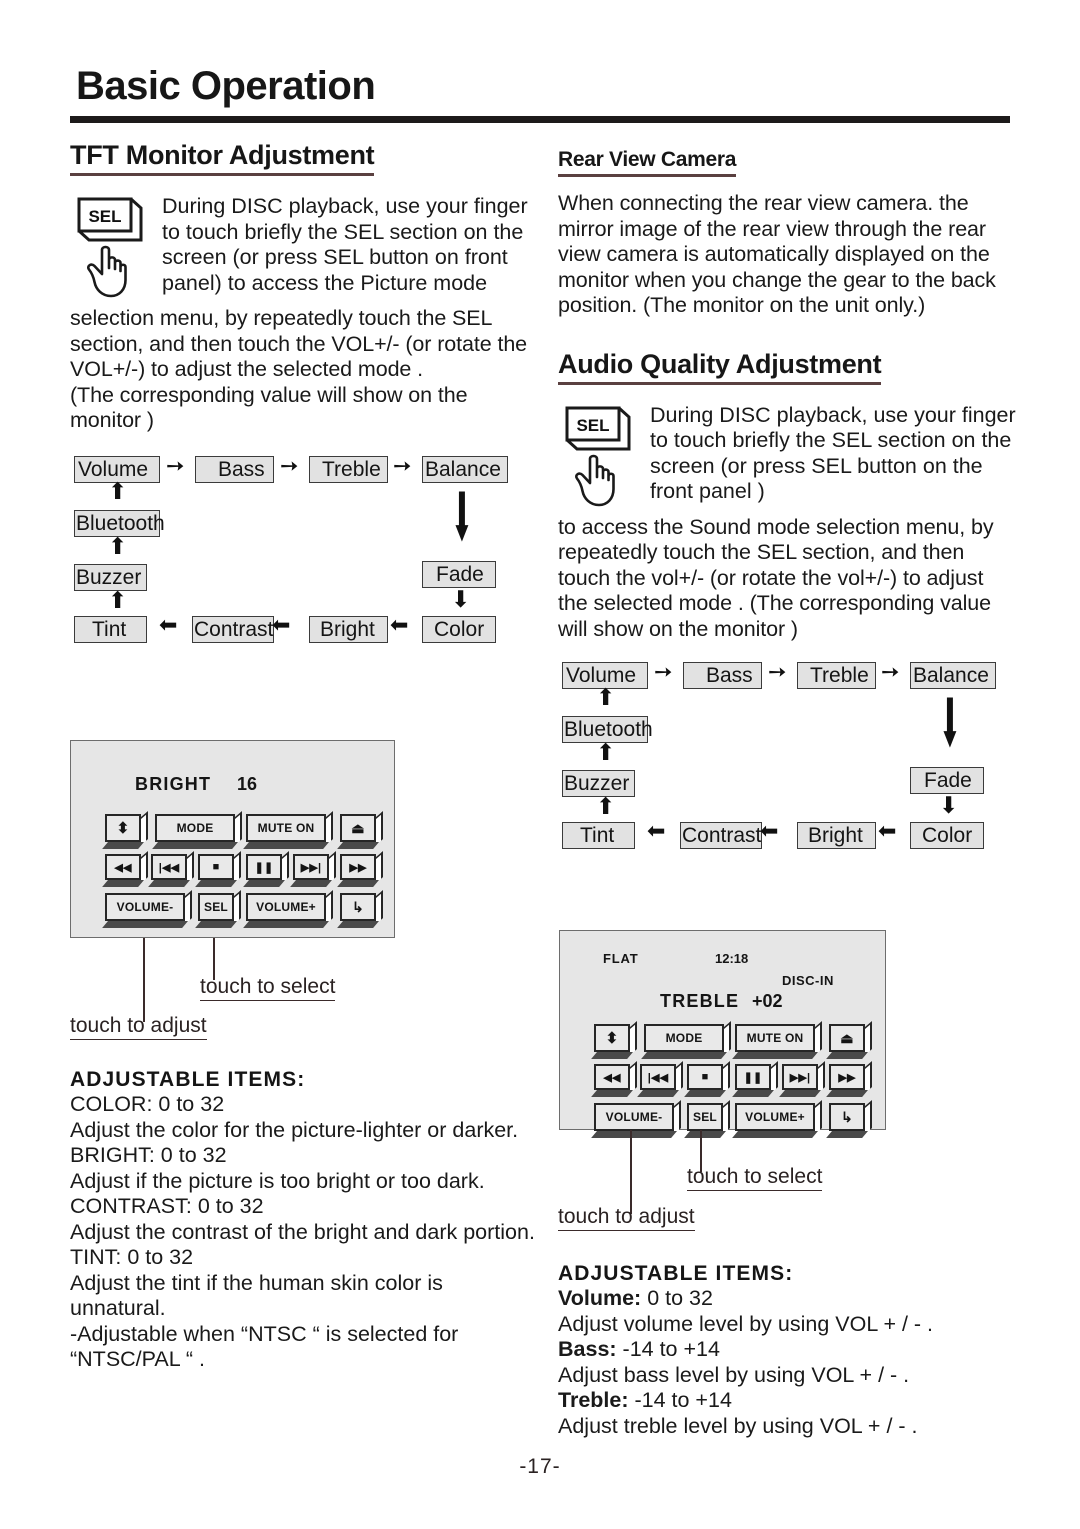 The width and height of the screenshot is (1080, 1529). I want to click on flow-node-treble-label: Treble, so click(839, 675).